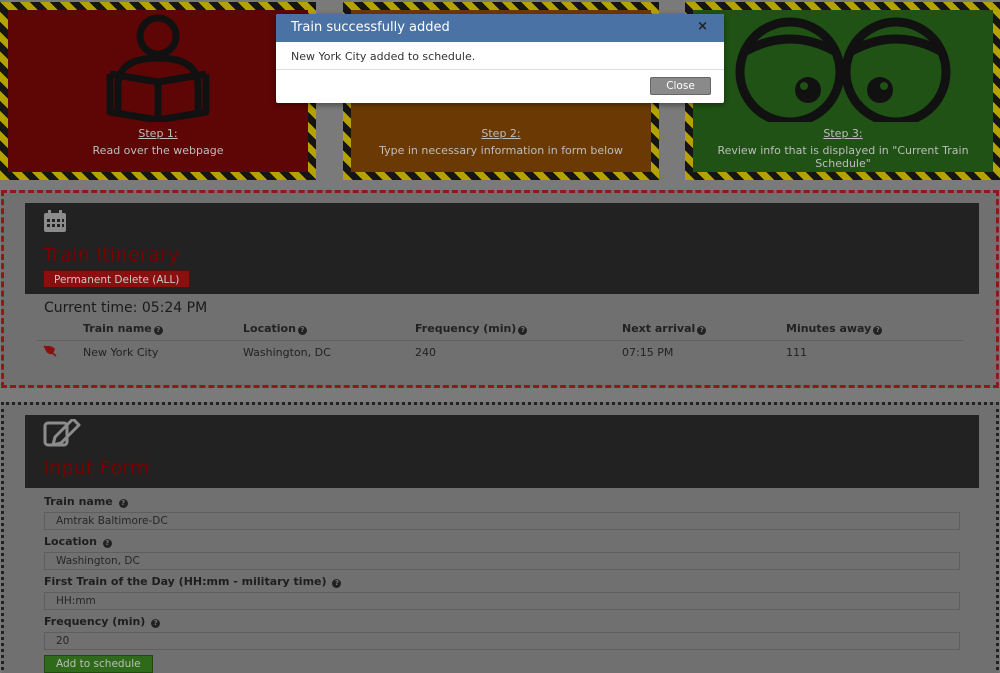  What do you see at coordinates (111, 255) in the screenshot?
I see `itinerary-title: Train Itinerary` at bounding box center [111, 255].